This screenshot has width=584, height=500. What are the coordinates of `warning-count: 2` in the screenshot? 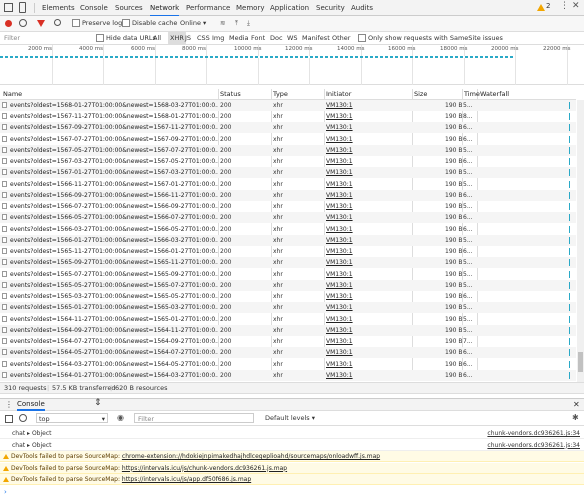 It's located at (548, 6).